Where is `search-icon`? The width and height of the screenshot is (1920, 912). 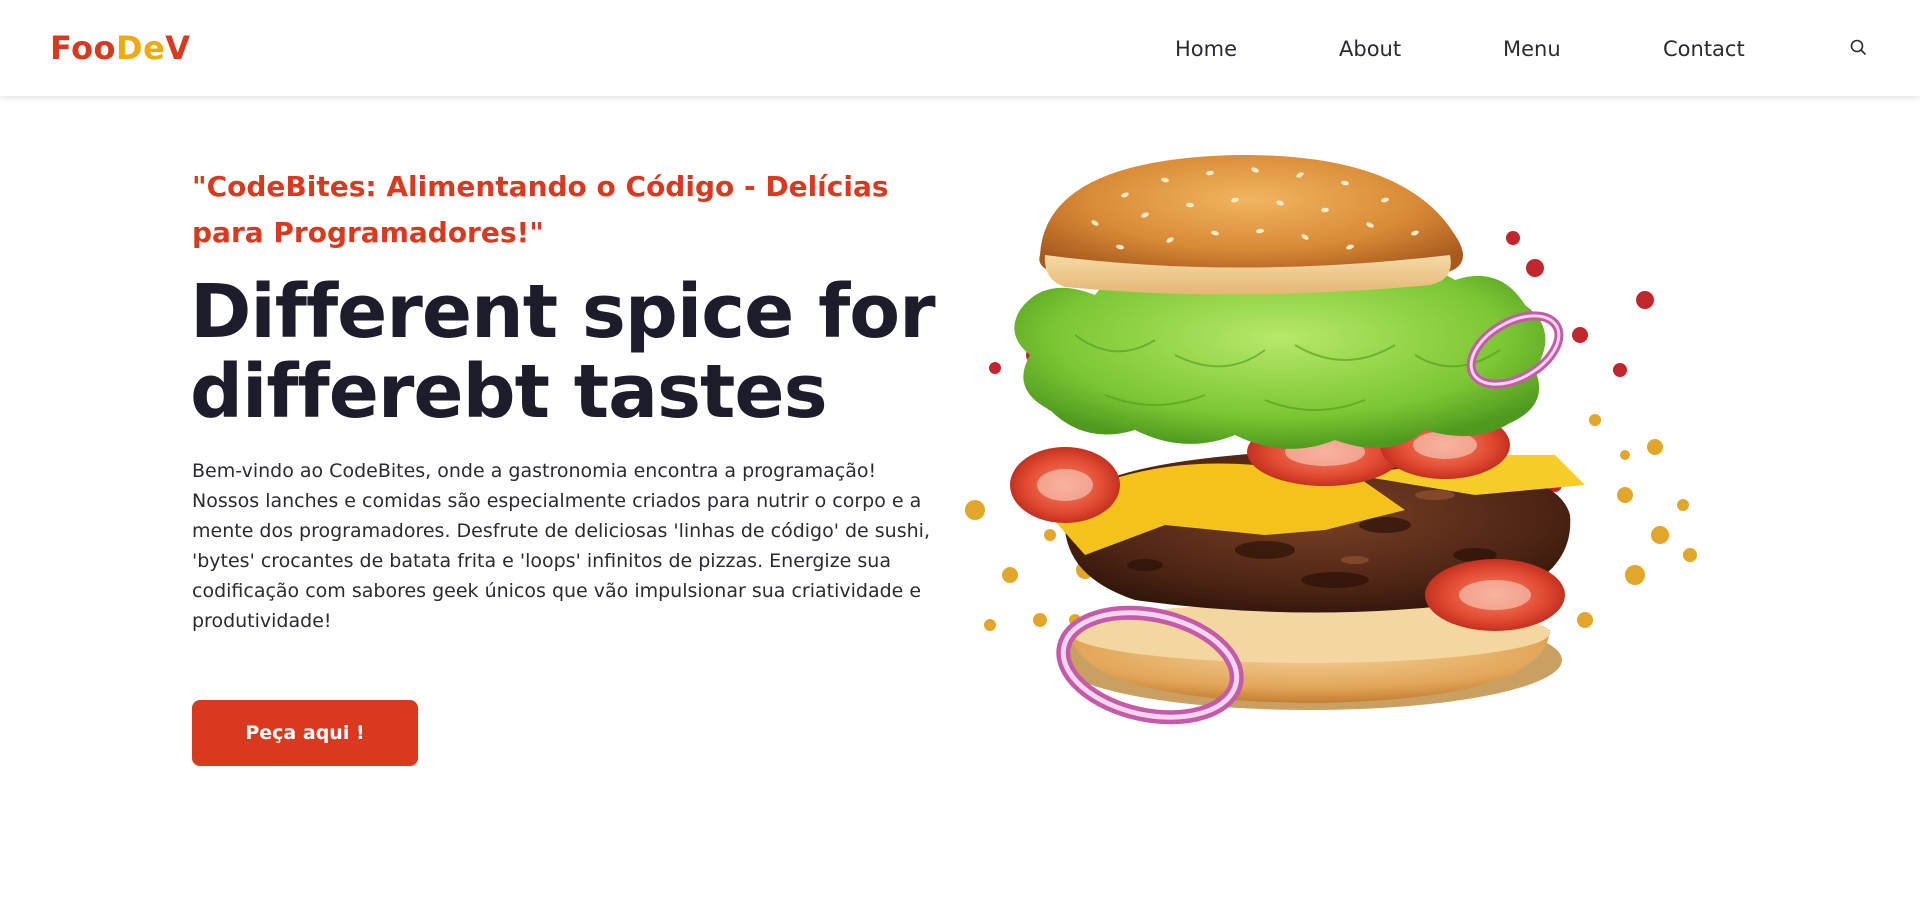 search-icon is located at coordinates (1858, 47).